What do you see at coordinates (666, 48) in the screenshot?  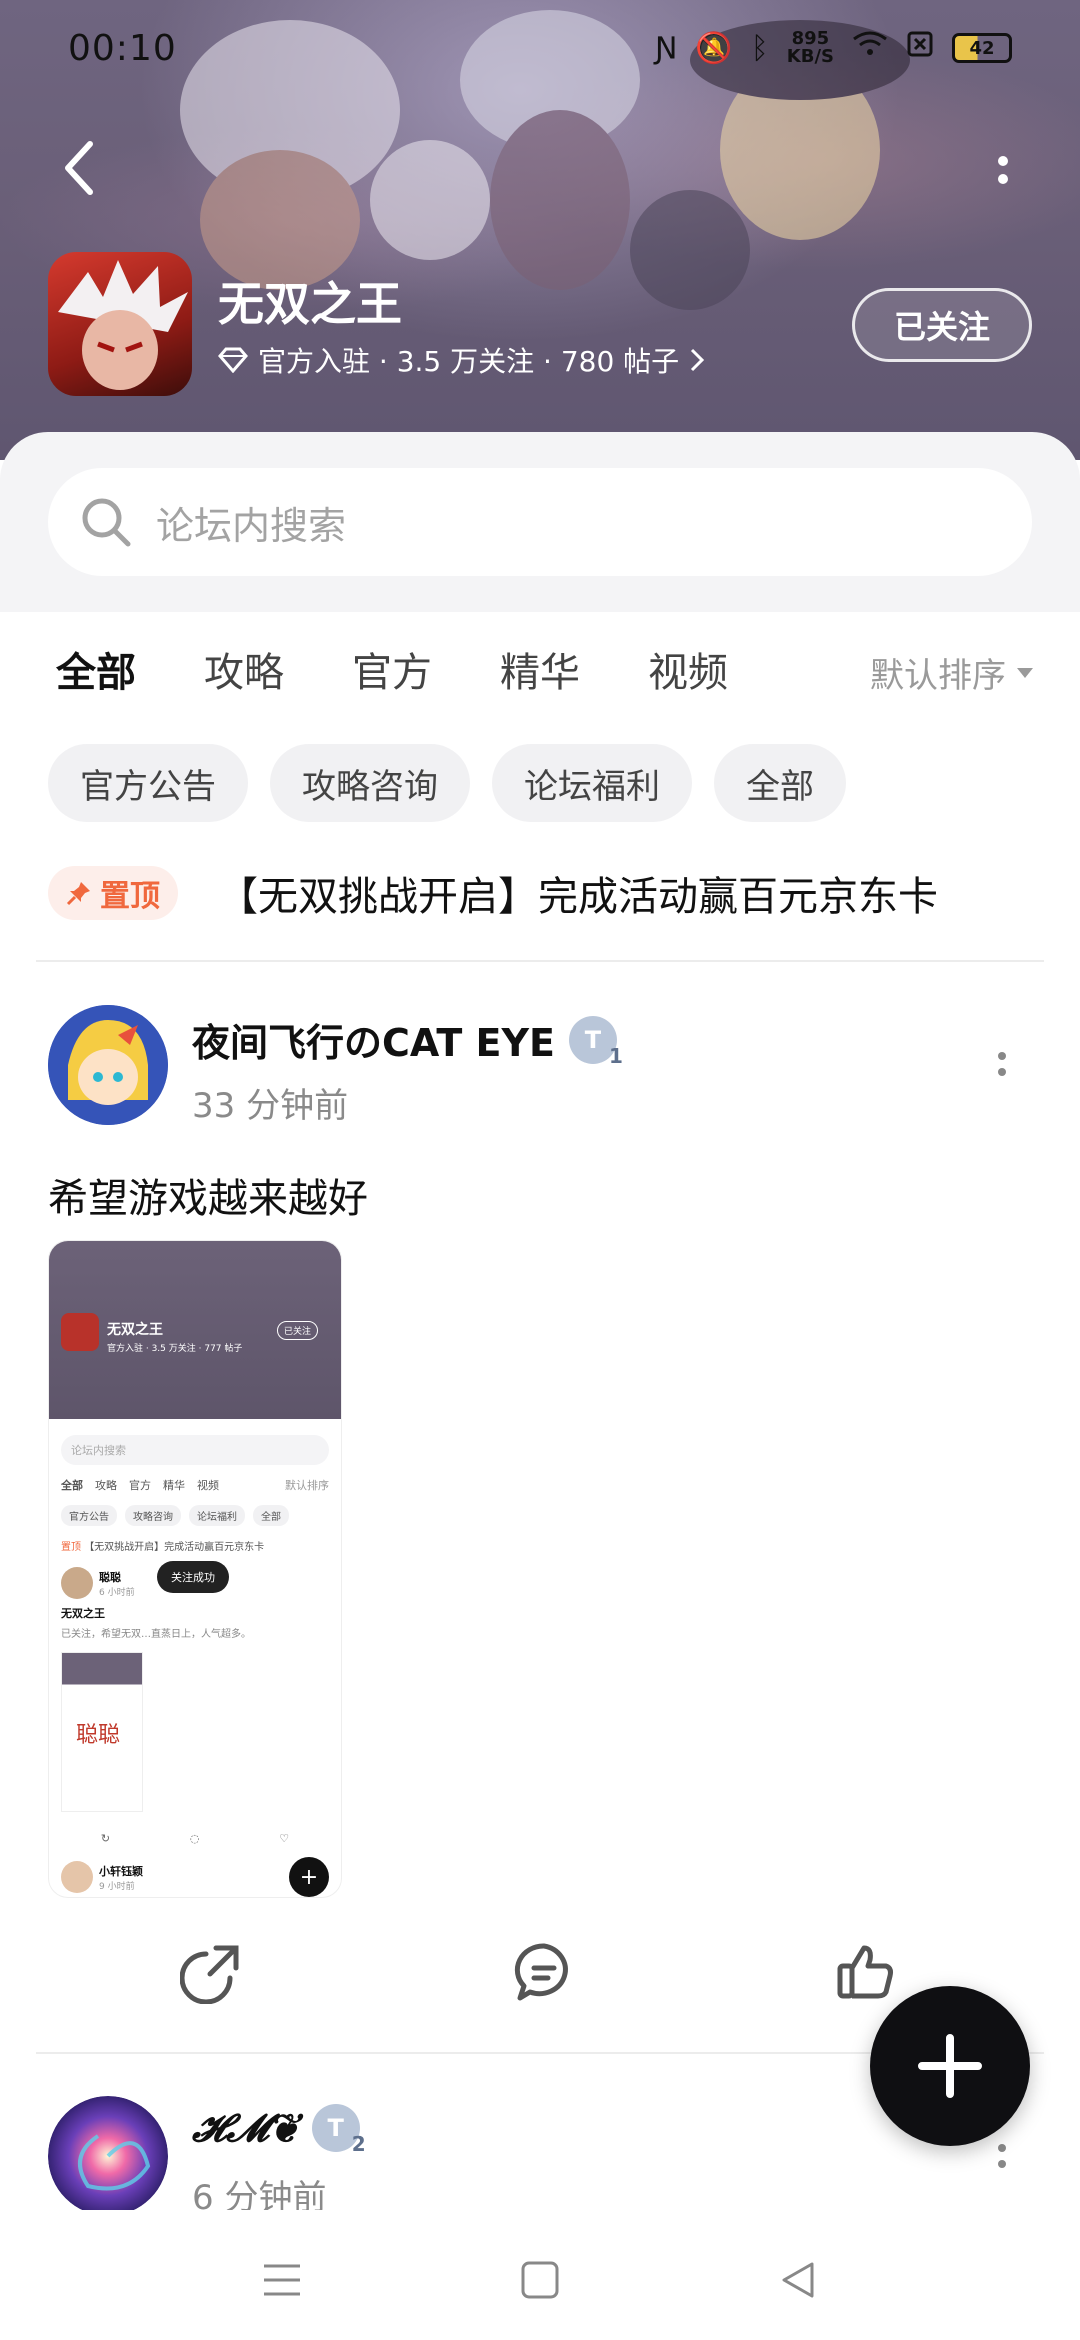 I see `nfc-icon: Ɲ` at bounding box center [666, 48].